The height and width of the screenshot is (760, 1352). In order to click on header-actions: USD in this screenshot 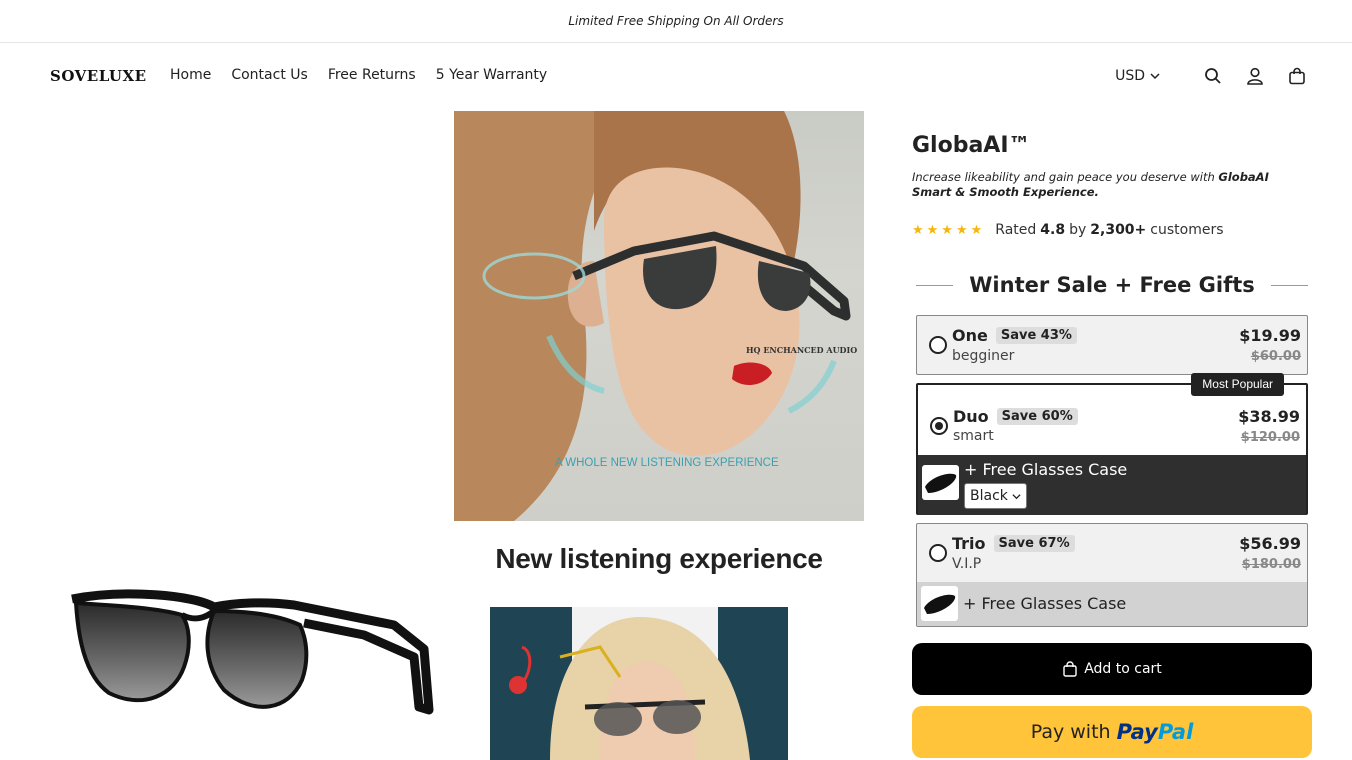, I will do `click(1211, 76)`.